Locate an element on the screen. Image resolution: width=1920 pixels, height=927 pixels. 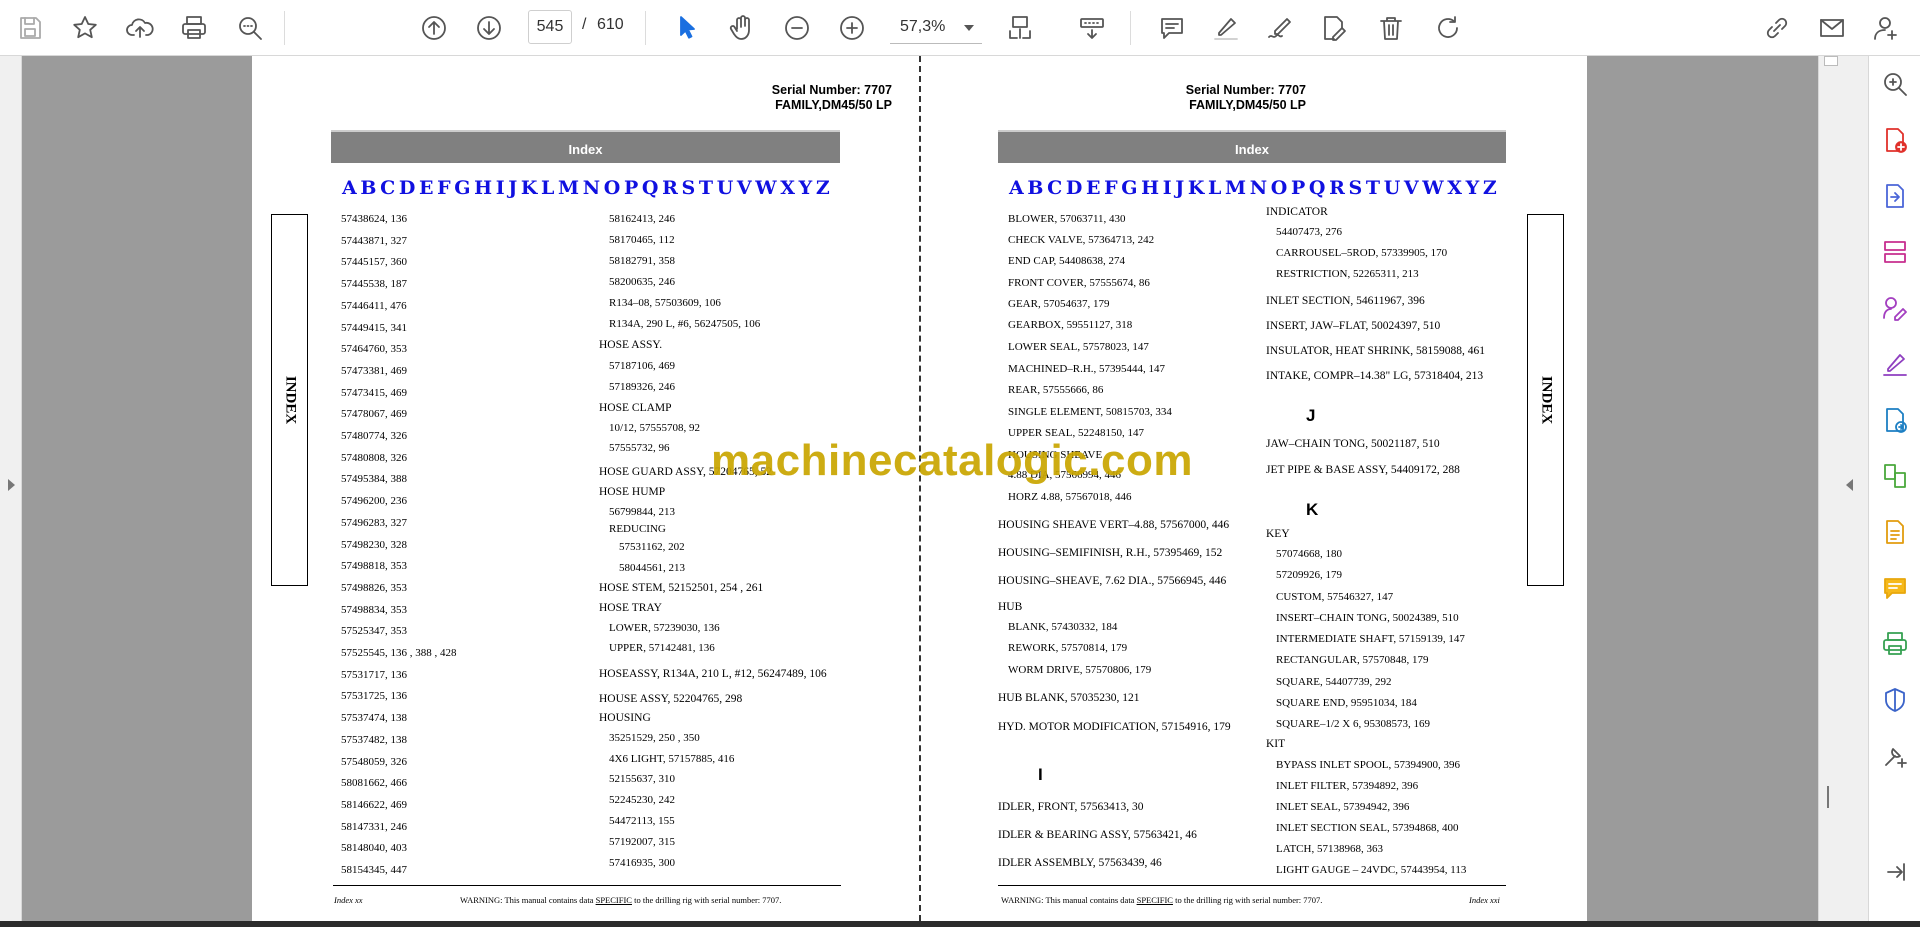
alpha-letter-x: X is located at coordinates (1454, 188).